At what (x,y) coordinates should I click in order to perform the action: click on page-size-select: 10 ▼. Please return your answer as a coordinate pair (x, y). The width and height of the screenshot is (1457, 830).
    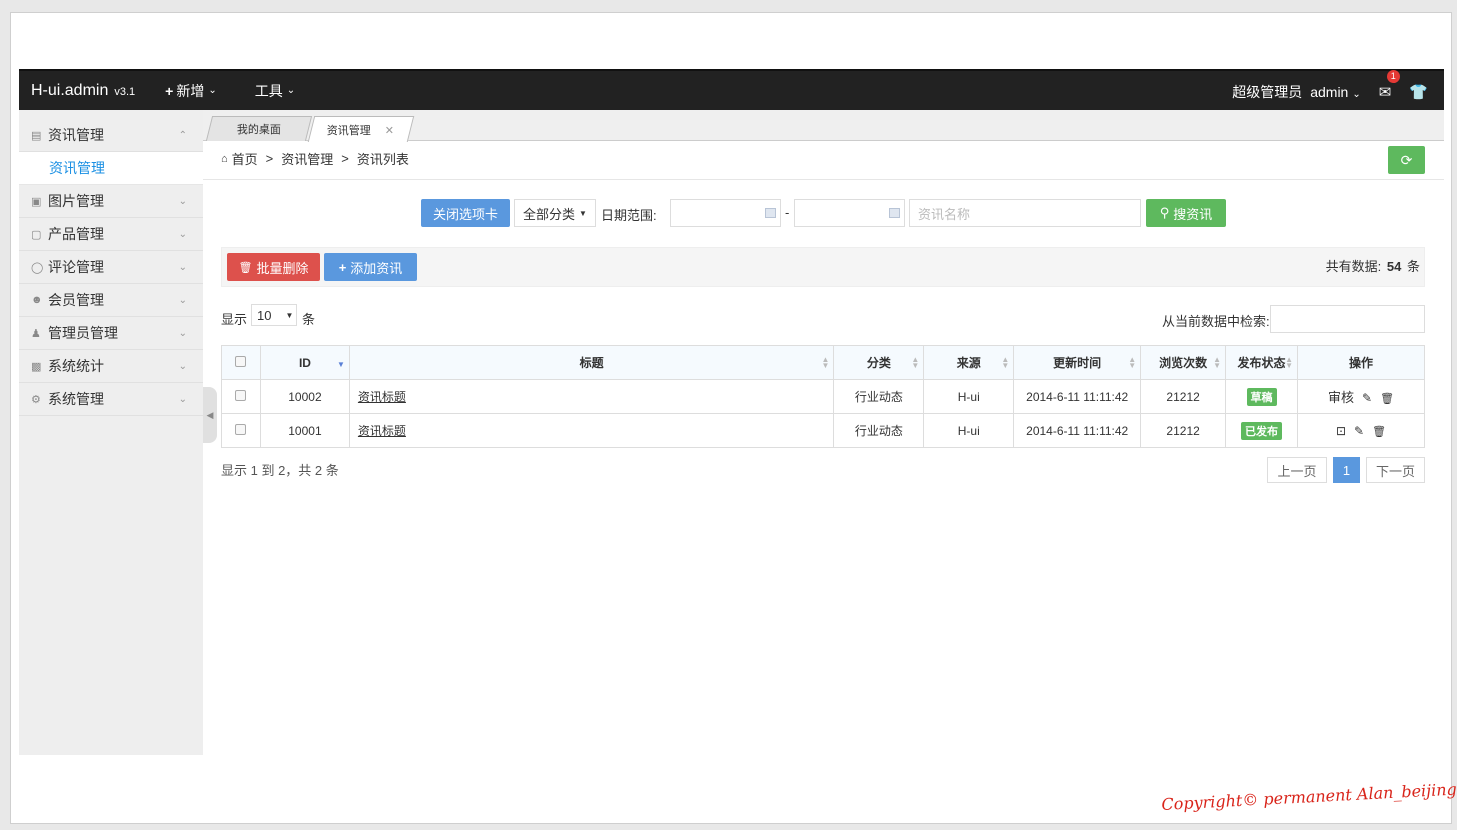
    Looking at the image, I should click on (274, 315).